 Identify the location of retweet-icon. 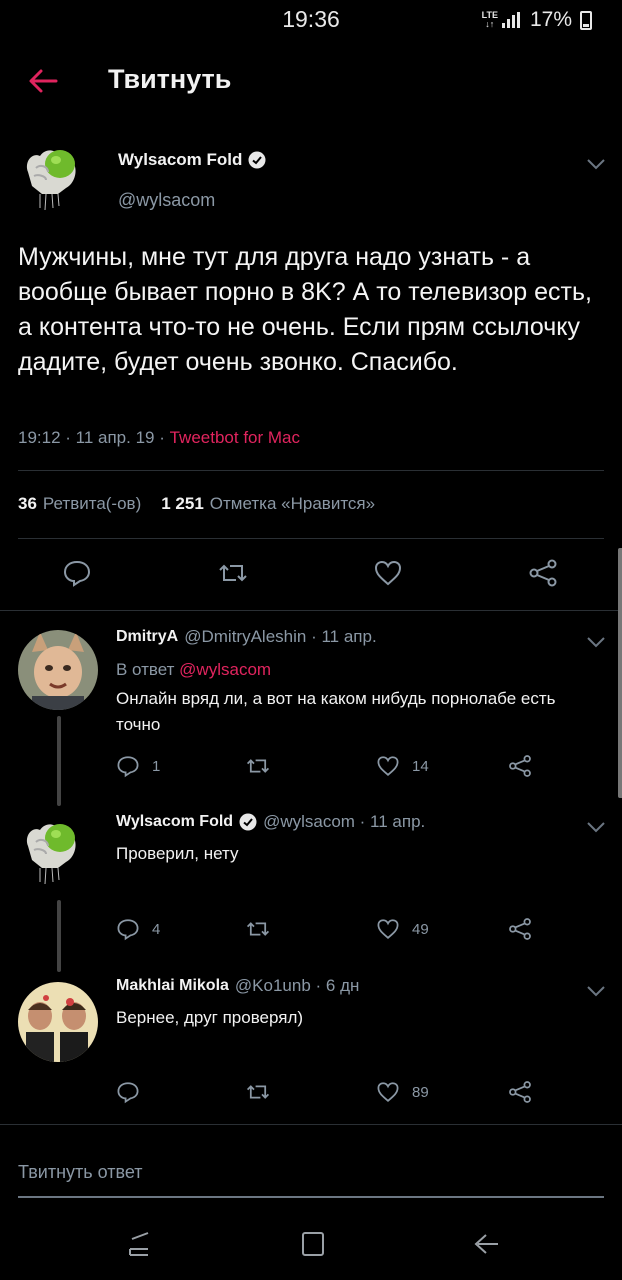
(233, 573).